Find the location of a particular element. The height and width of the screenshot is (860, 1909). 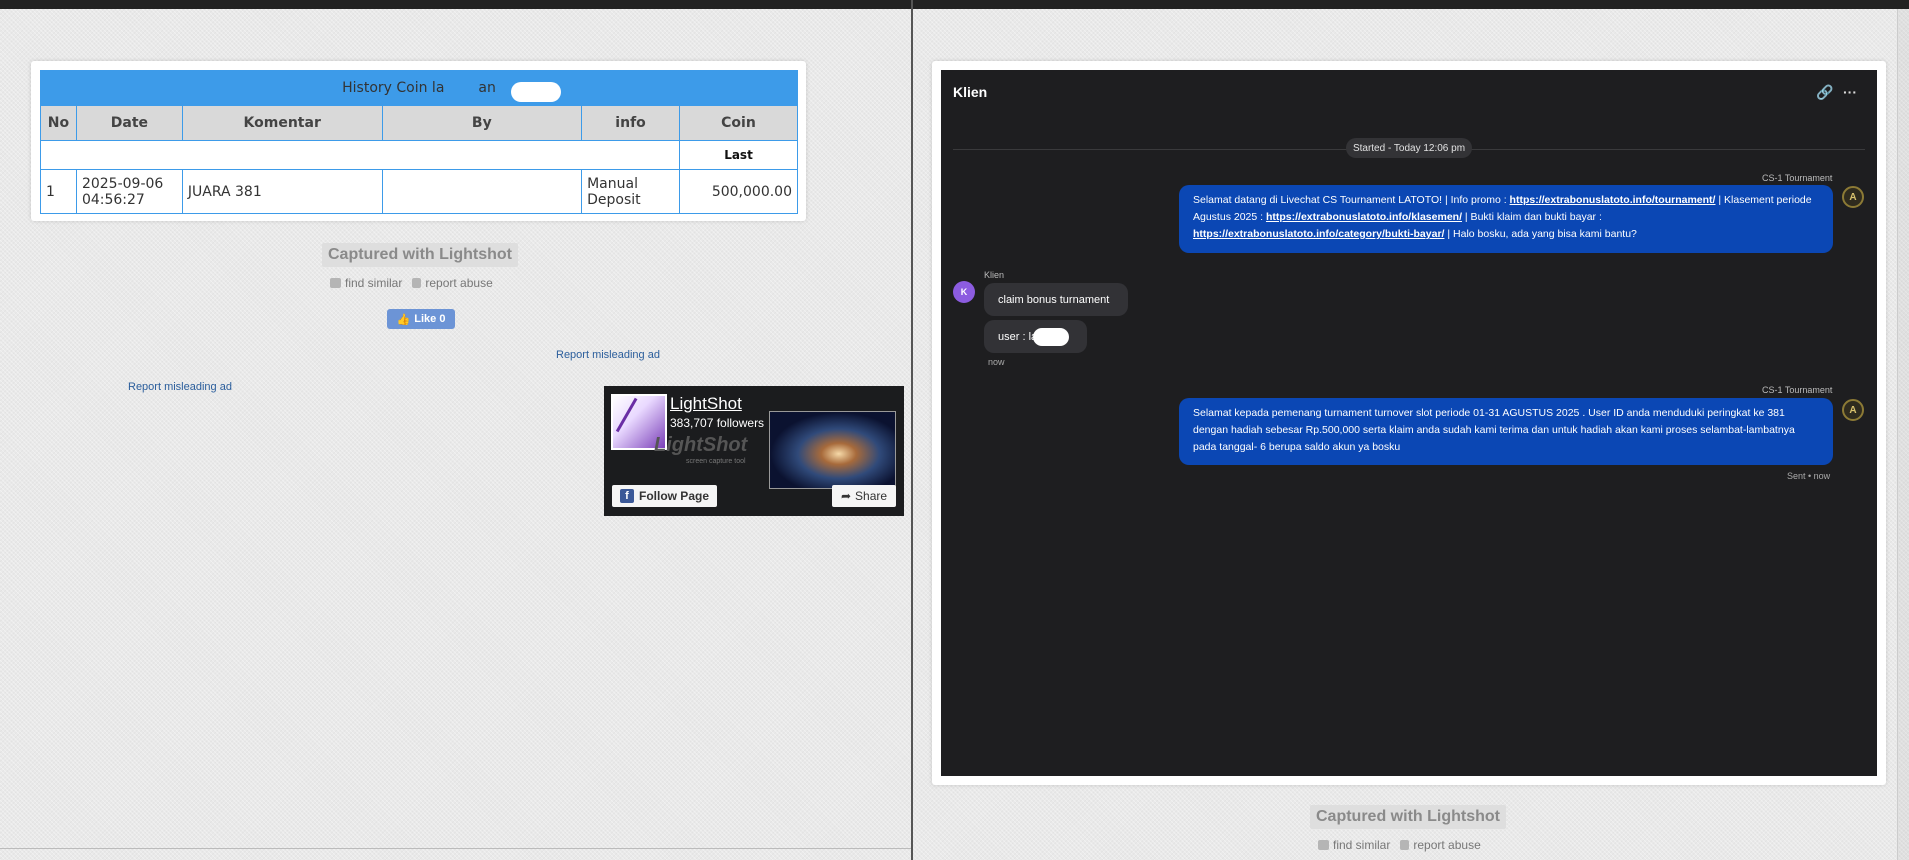

col-header-date: Date is located at coordinates (129, 123).